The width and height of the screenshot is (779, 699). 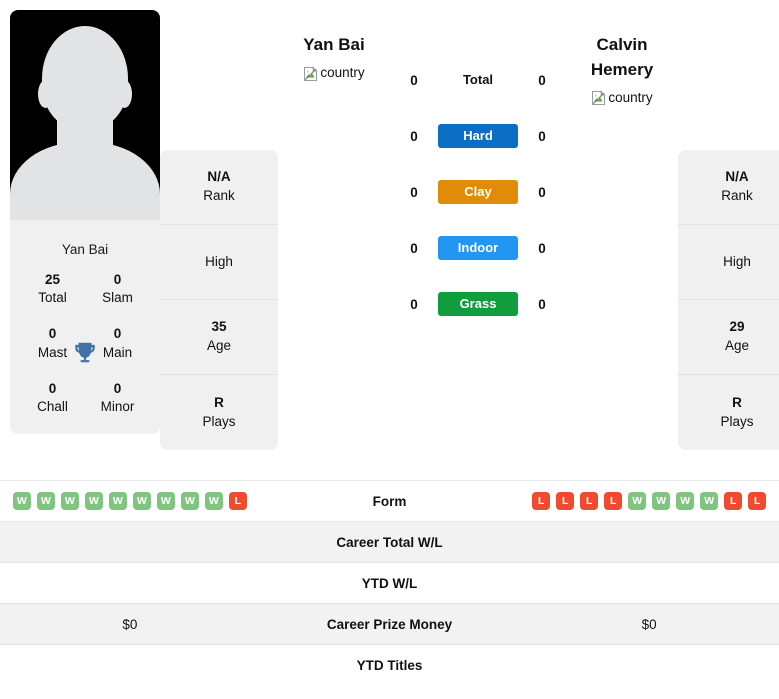 I want to click on profile-age-label-left: Age, so click(x=219, y=345).